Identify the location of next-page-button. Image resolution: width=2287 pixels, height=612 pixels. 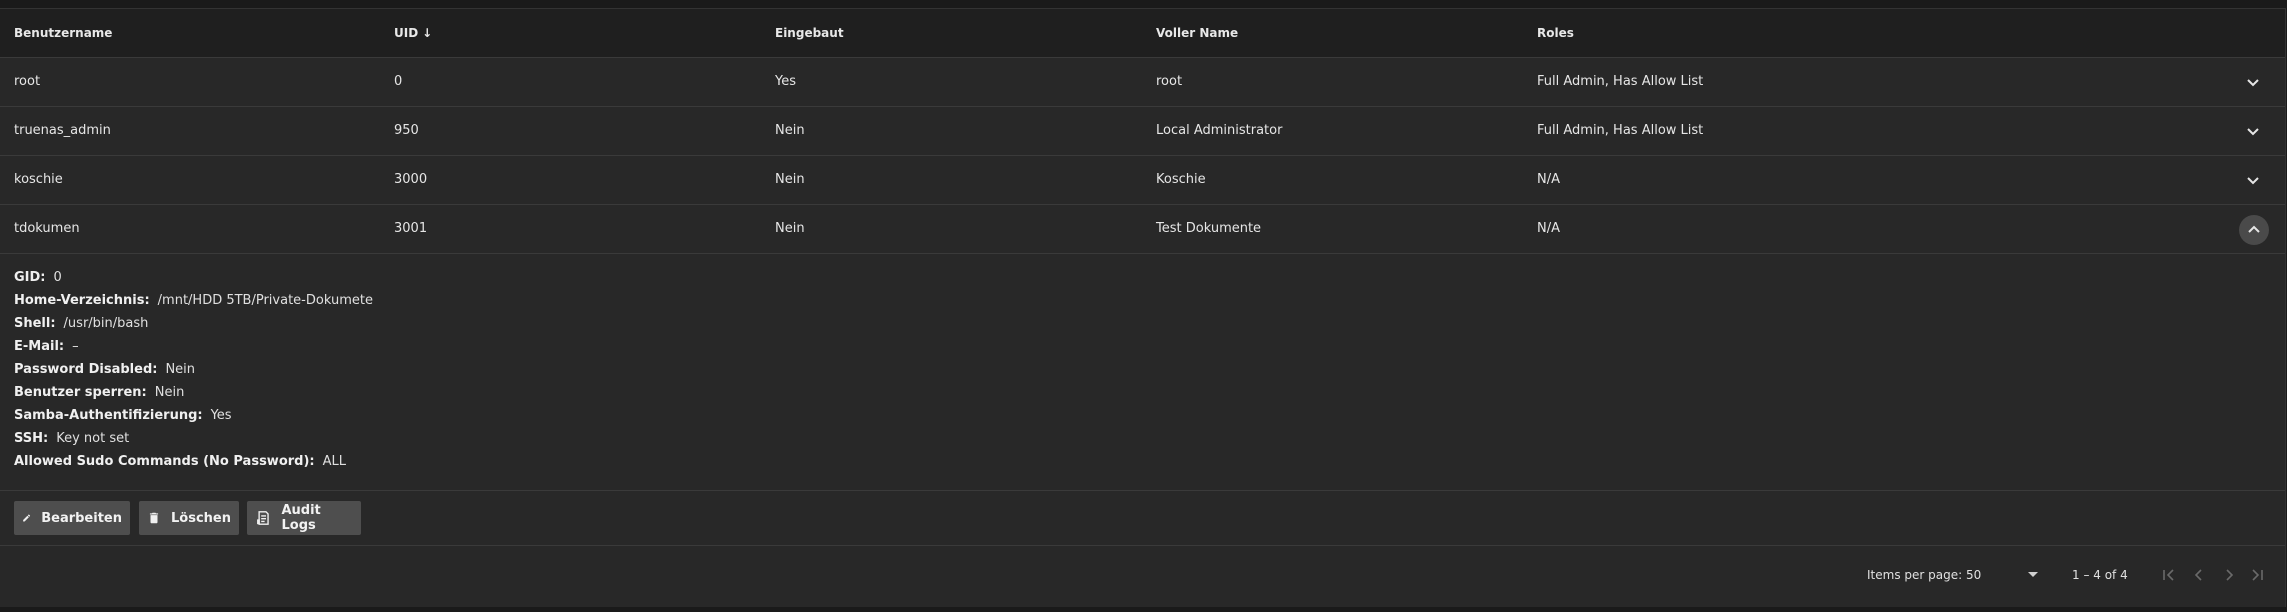
(2229, 575).